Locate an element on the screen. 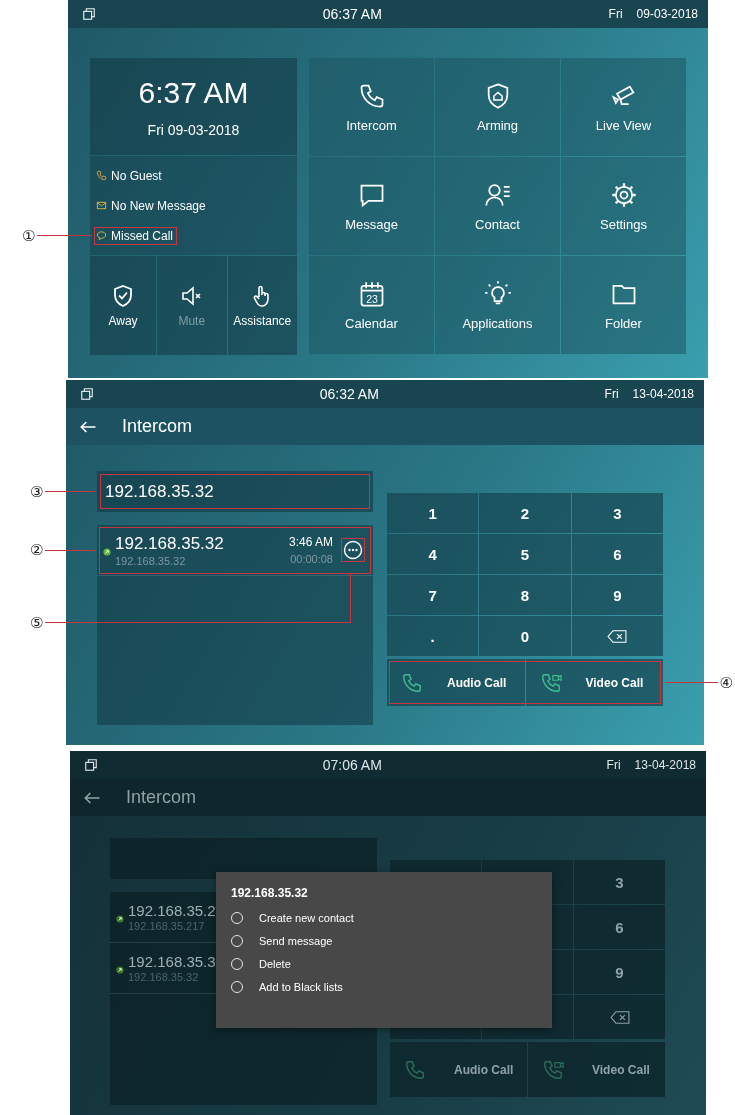 This screenshot has height=1115, width=735. more-icon is located at coordinates (353, 550).